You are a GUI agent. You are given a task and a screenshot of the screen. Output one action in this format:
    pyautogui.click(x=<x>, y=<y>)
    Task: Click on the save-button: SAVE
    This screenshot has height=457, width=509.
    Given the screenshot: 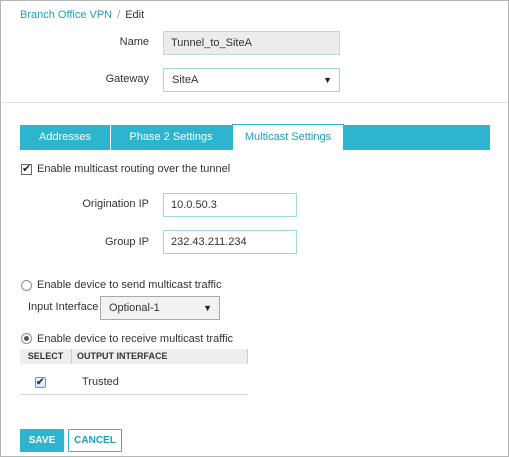 What is the action you would take?
    pyautogui.click(x=42, y=440)
    